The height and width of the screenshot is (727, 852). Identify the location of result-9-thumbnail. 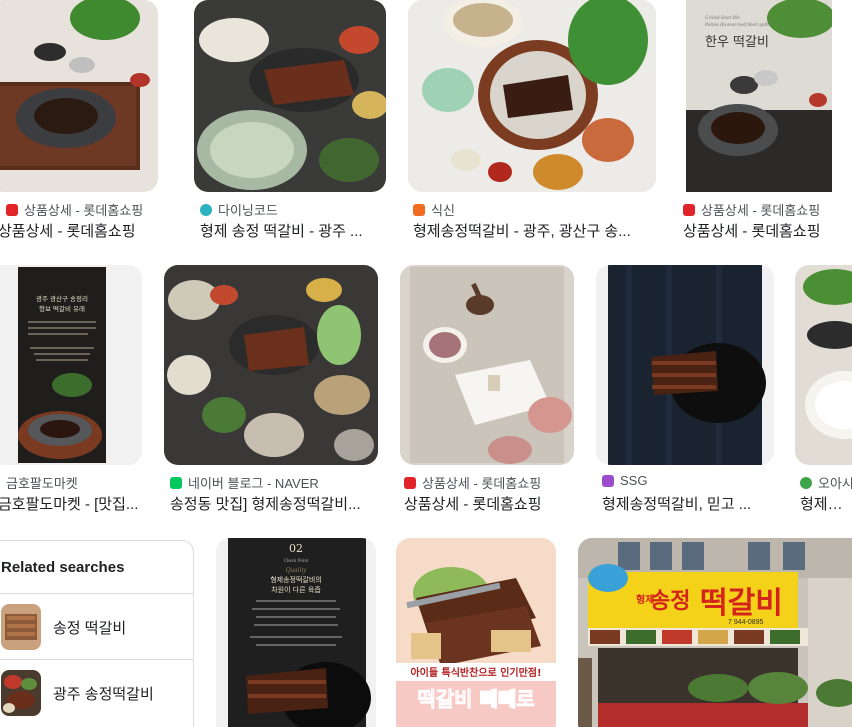
(823, 365).